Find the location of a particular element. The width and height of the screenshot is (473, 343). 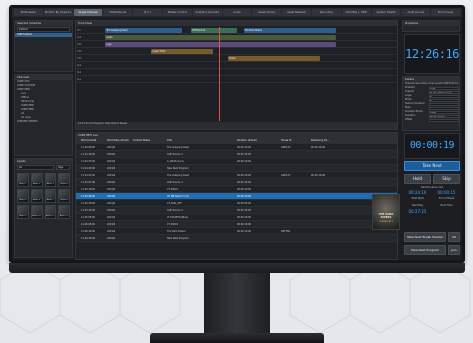

table-row: 11:26:08:00 2019/6 CT 00001 00:00:10:00 is located at coordinates (236, 224).